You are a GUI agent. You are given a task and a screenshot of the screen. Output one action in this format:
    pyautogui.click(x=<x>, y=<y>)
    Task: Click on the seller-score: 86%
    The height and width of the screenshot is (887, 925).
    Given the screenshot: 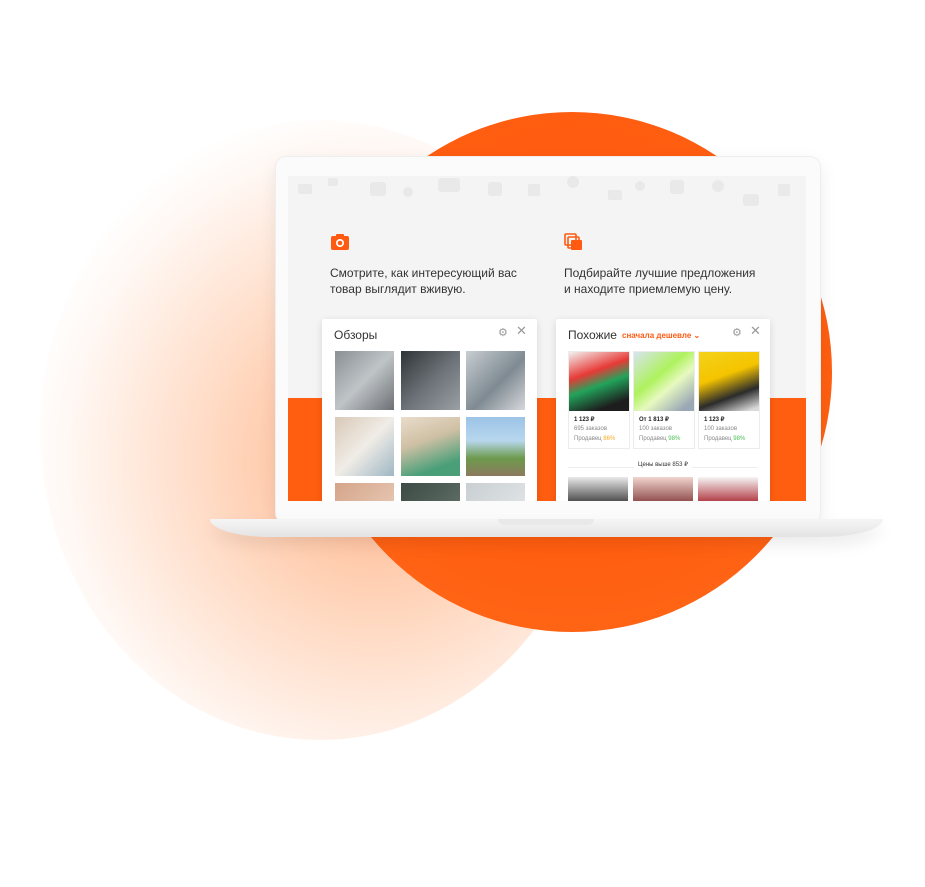 What is the action you would take?
    pyautogui.click(x=609, y=439)
    